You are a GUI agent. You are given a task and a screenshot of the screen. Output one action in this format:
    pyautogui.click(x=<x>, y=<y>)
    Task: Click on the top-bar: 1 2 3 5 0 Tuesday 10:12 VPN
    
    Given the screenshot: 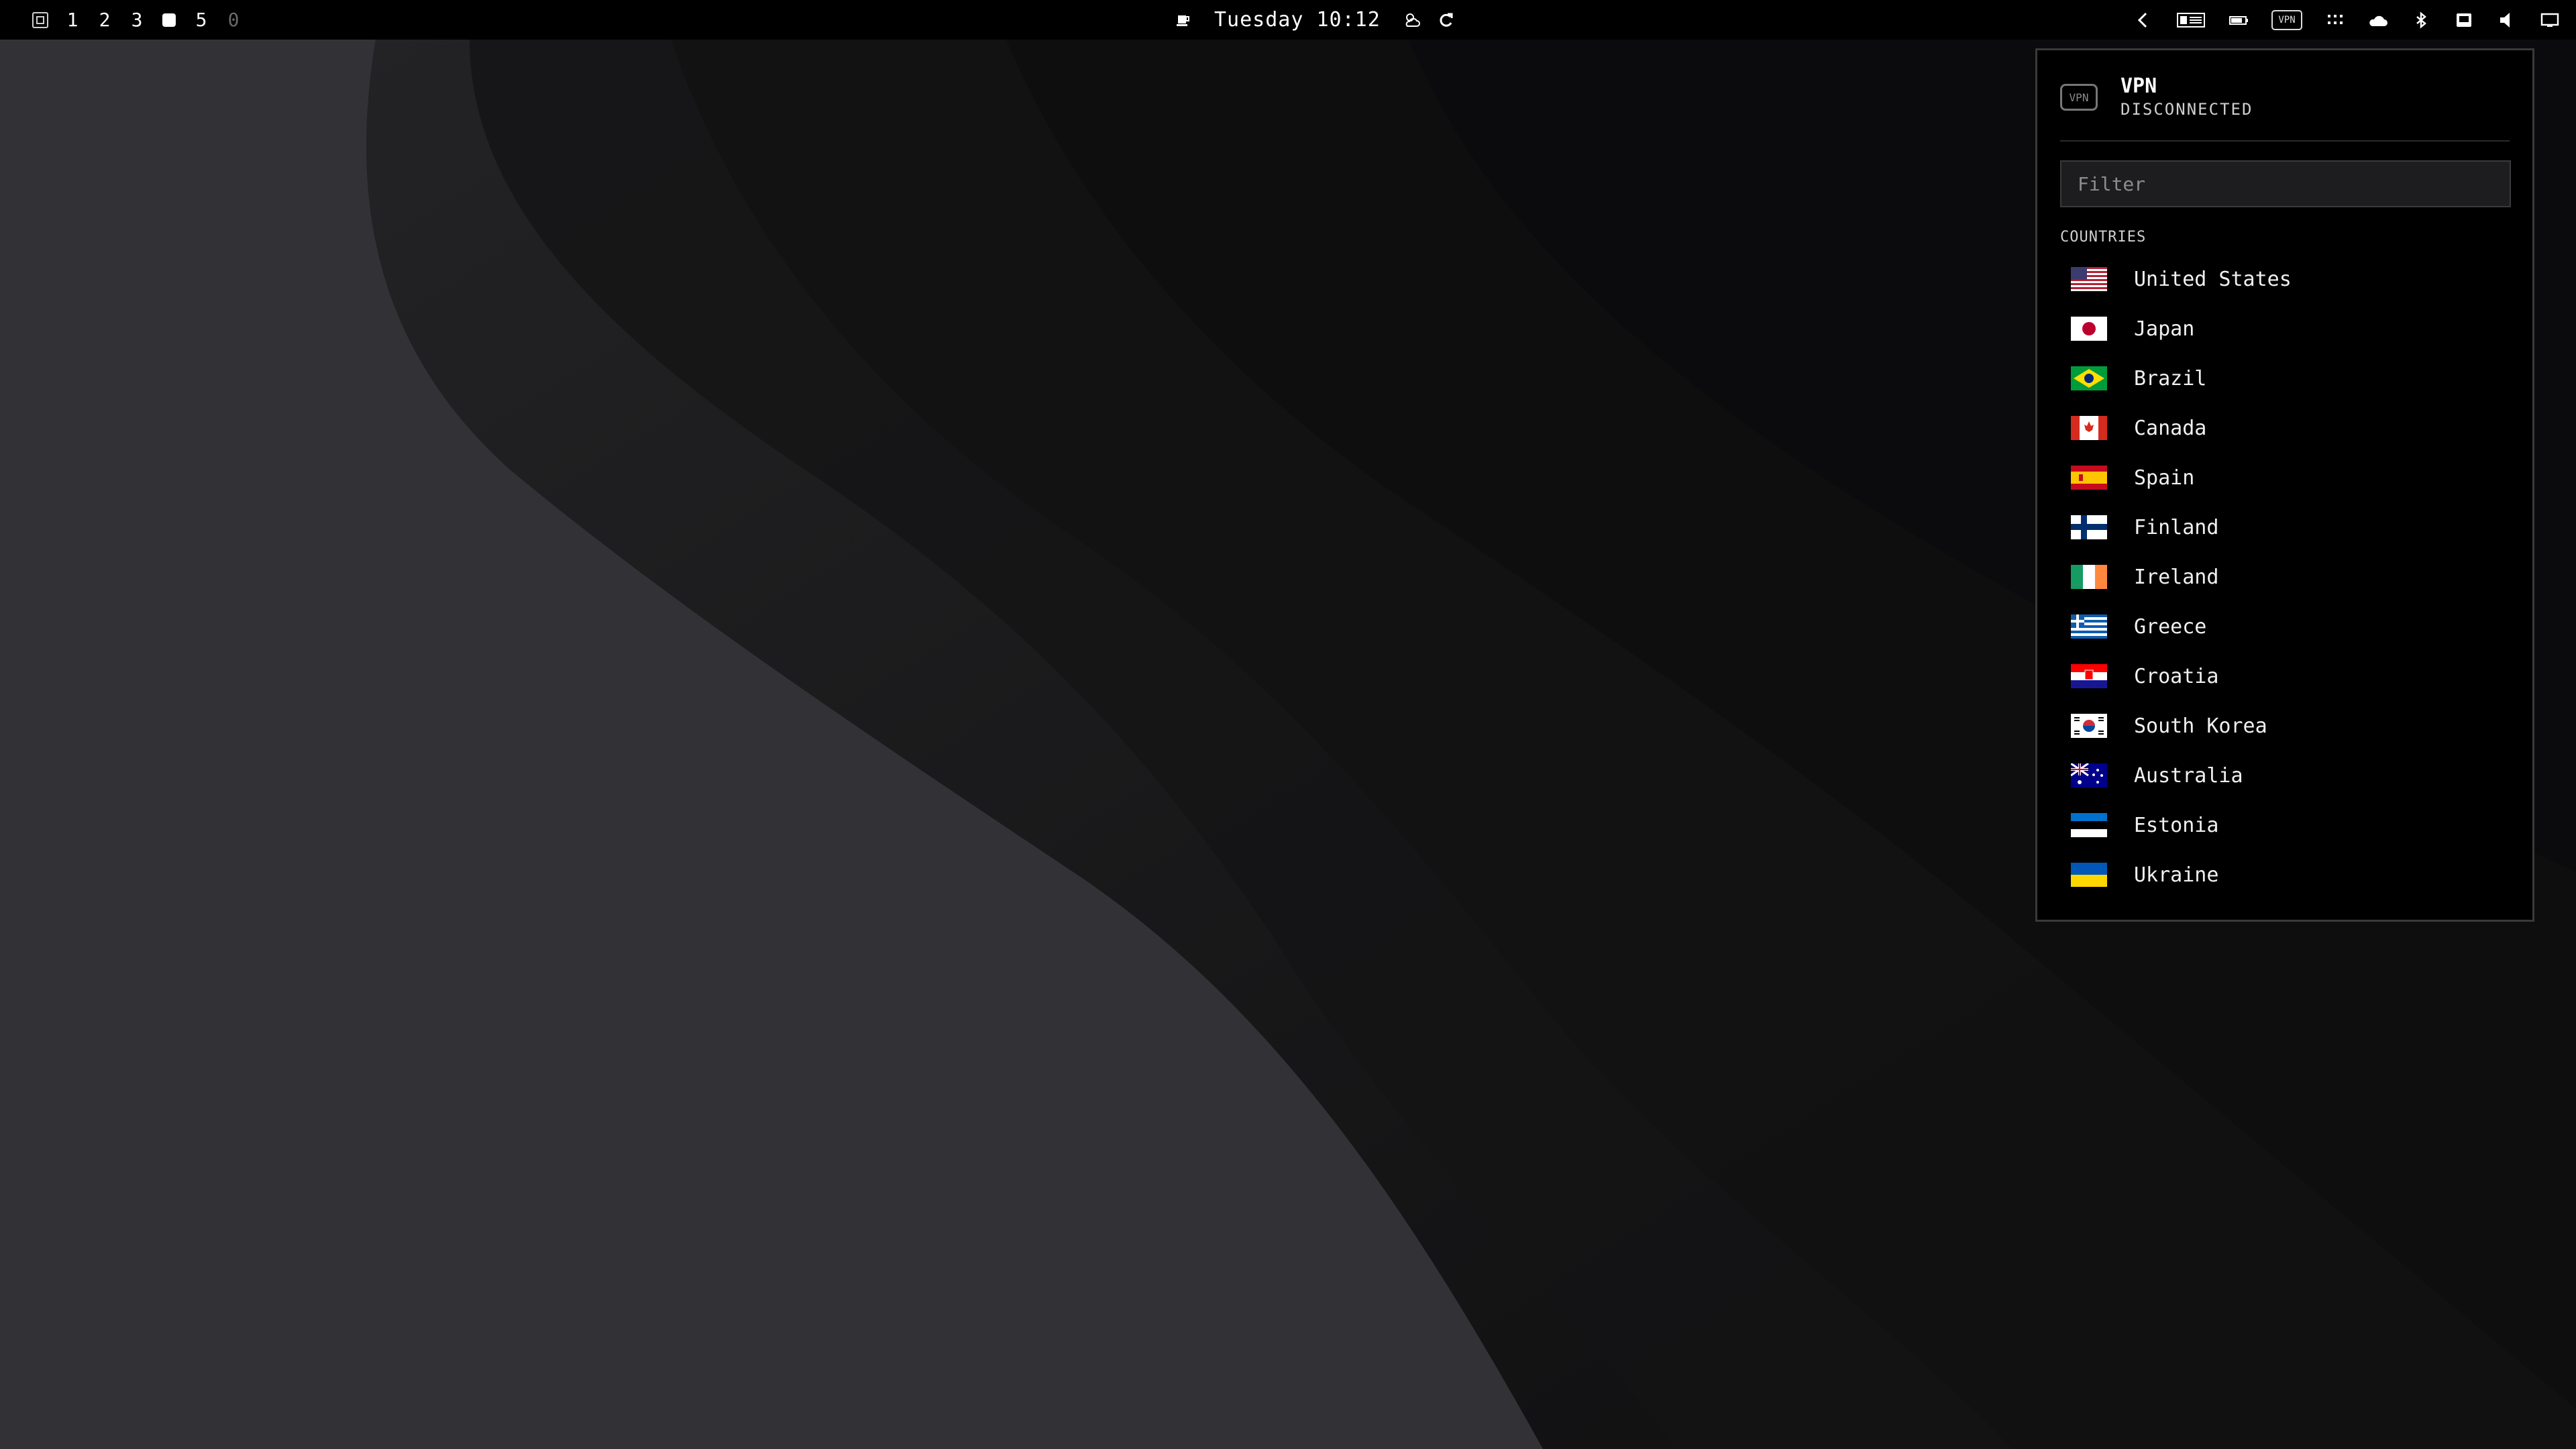 What is the action you would take?
    pyautogui.click(x=1288, y=20)
    